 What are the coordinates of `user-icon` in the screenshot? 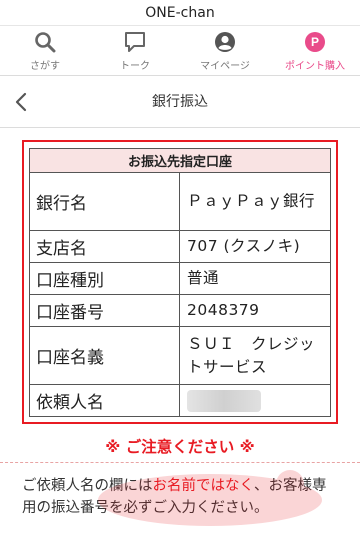 It's located at (225, 42).